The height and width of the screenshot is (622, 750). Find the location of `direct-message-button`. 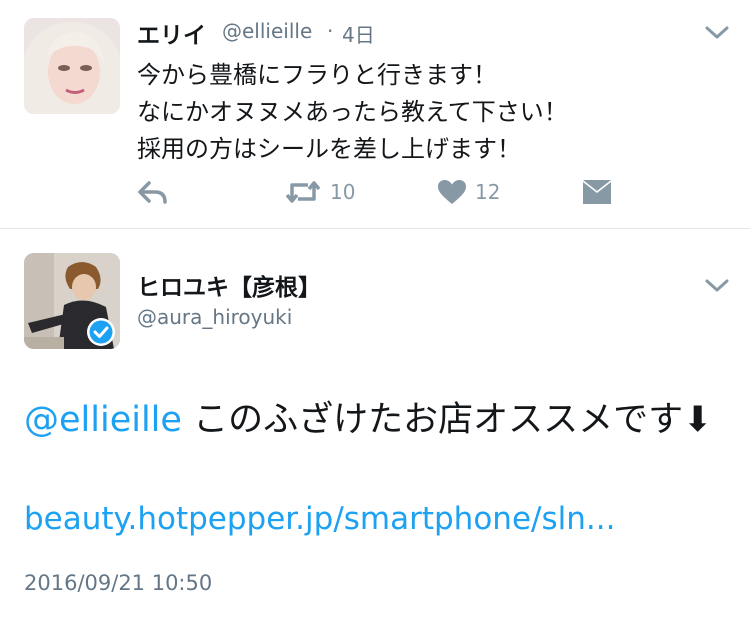

direct-message-button is located at coordinates (597, 192).